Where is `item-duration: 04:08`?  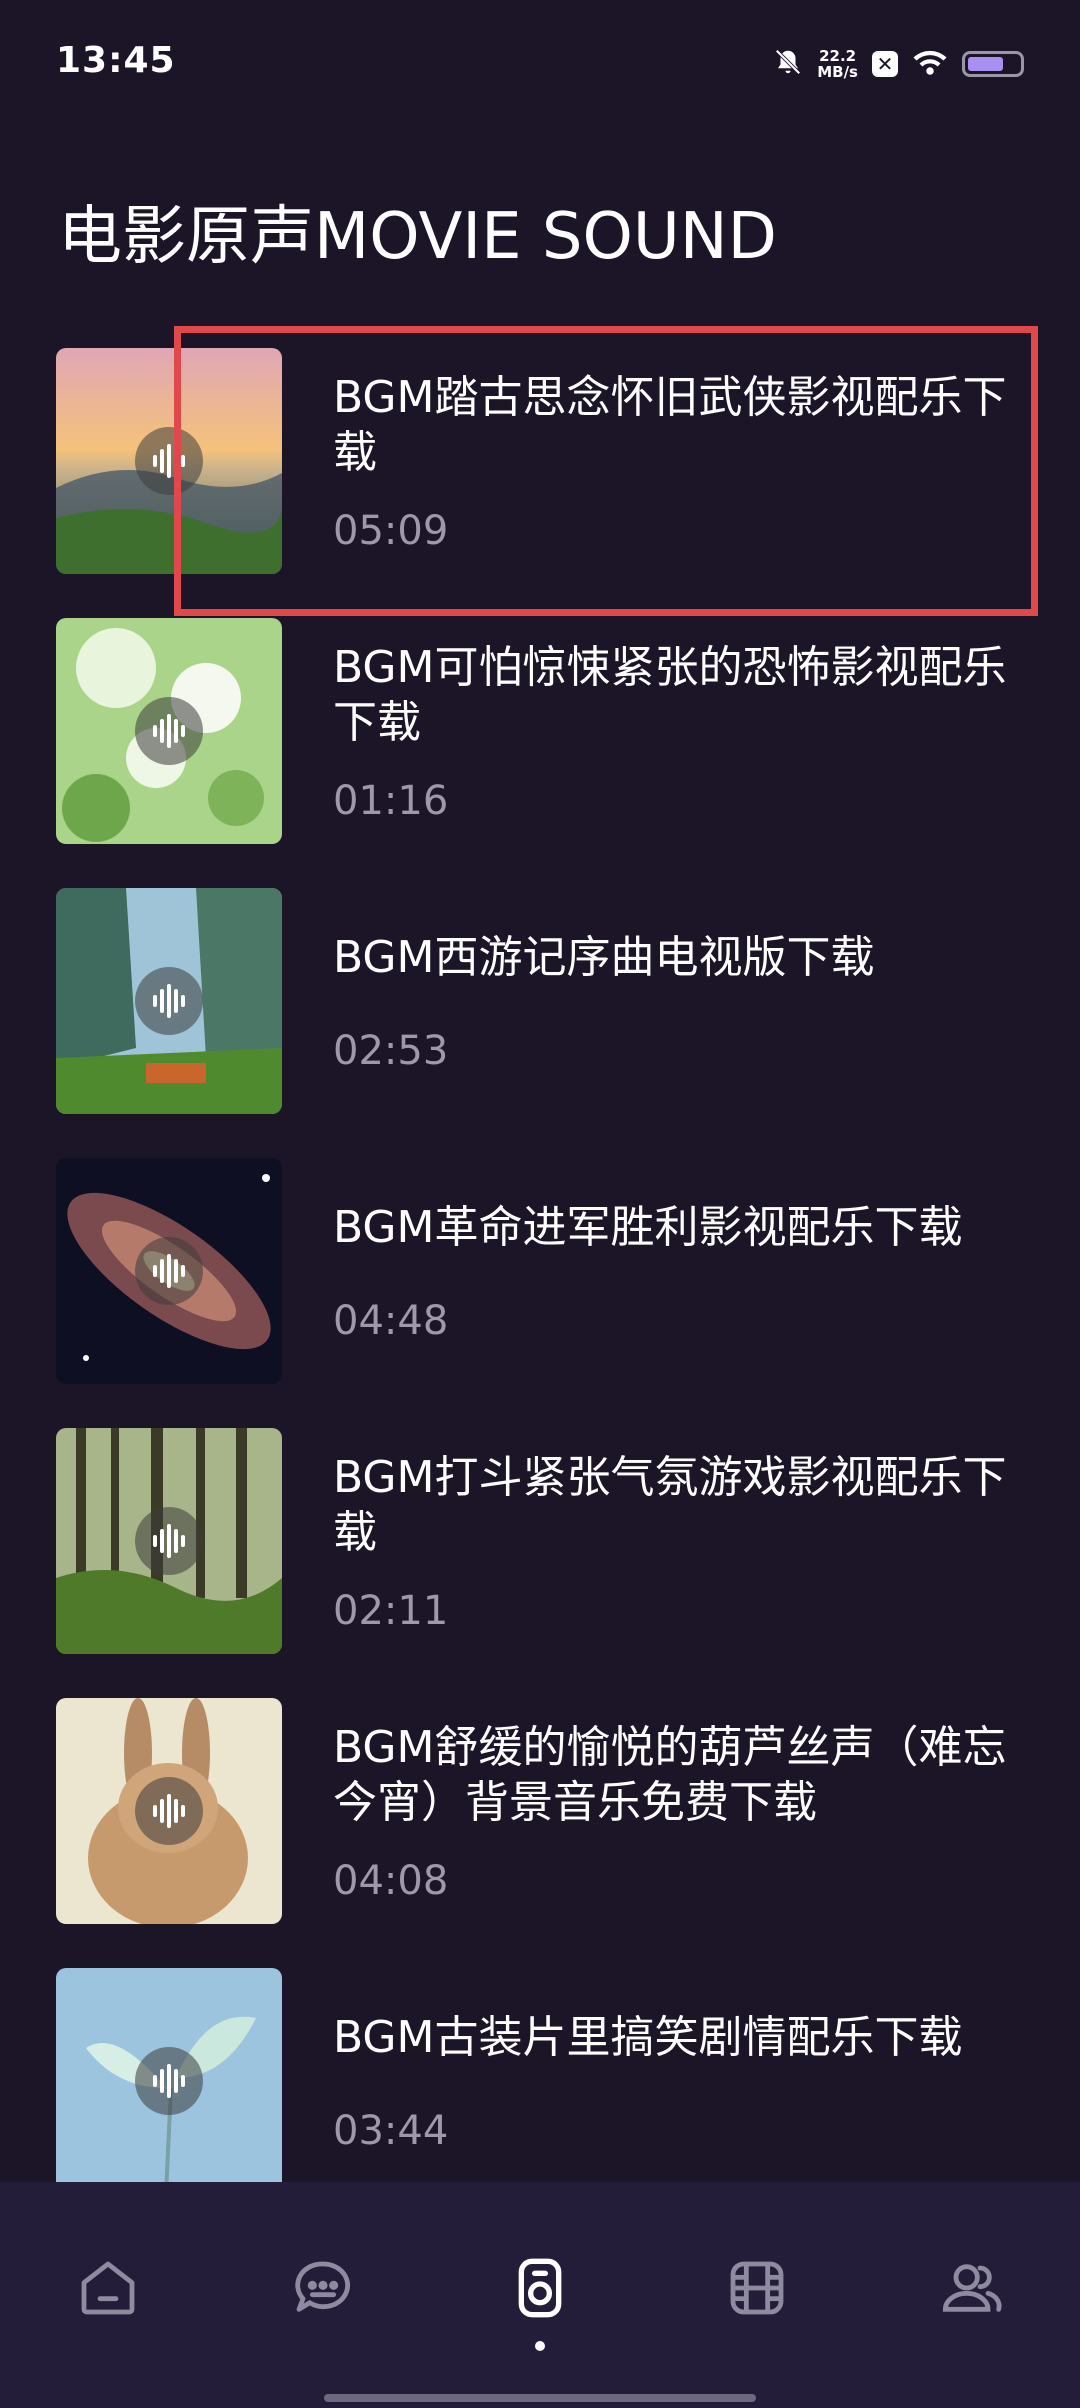
item-duration: 04:08 is located at coordinates (391, 1881).